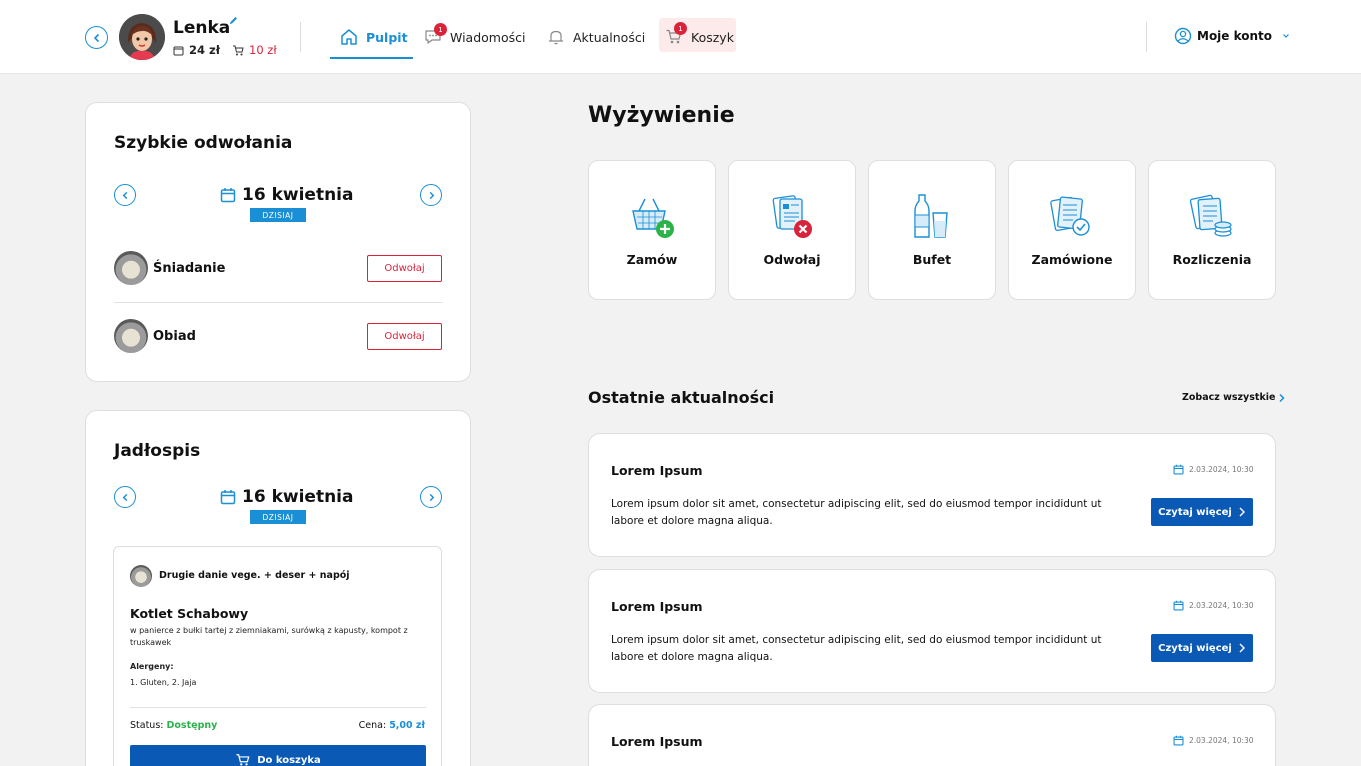 The width and height of the screenshot is (1361, 766). I want to click on user-avatar-icon, so click(142, 37).